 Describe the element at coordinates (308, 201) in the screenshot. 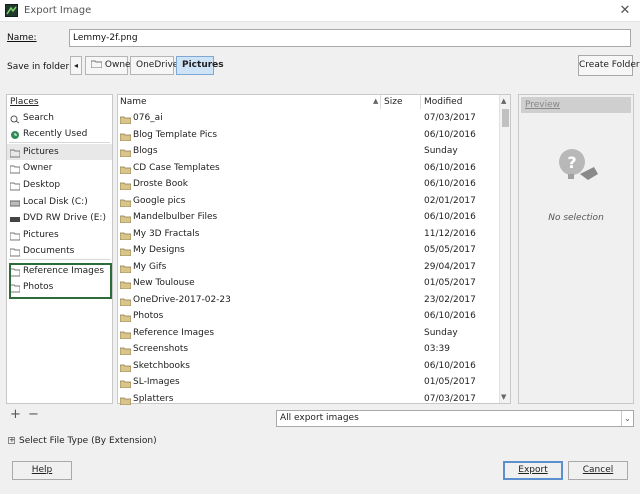

I see `file-row: Google pics 02/01/2017` at that location.